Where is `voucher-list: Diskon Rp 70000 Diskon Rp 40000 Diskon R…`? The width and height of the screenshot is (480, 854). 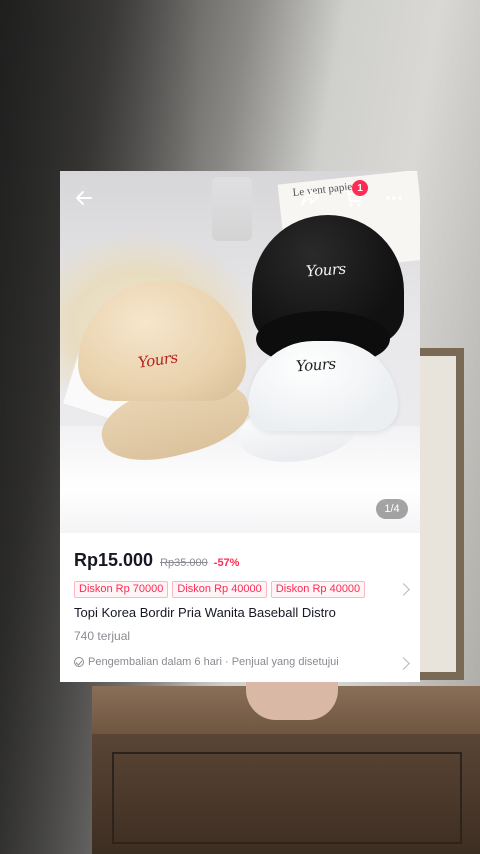
voucher-list: Diskon Rp 70000 Diskon Rp 40000 Diskon R… is located at coordinates (220, 589).